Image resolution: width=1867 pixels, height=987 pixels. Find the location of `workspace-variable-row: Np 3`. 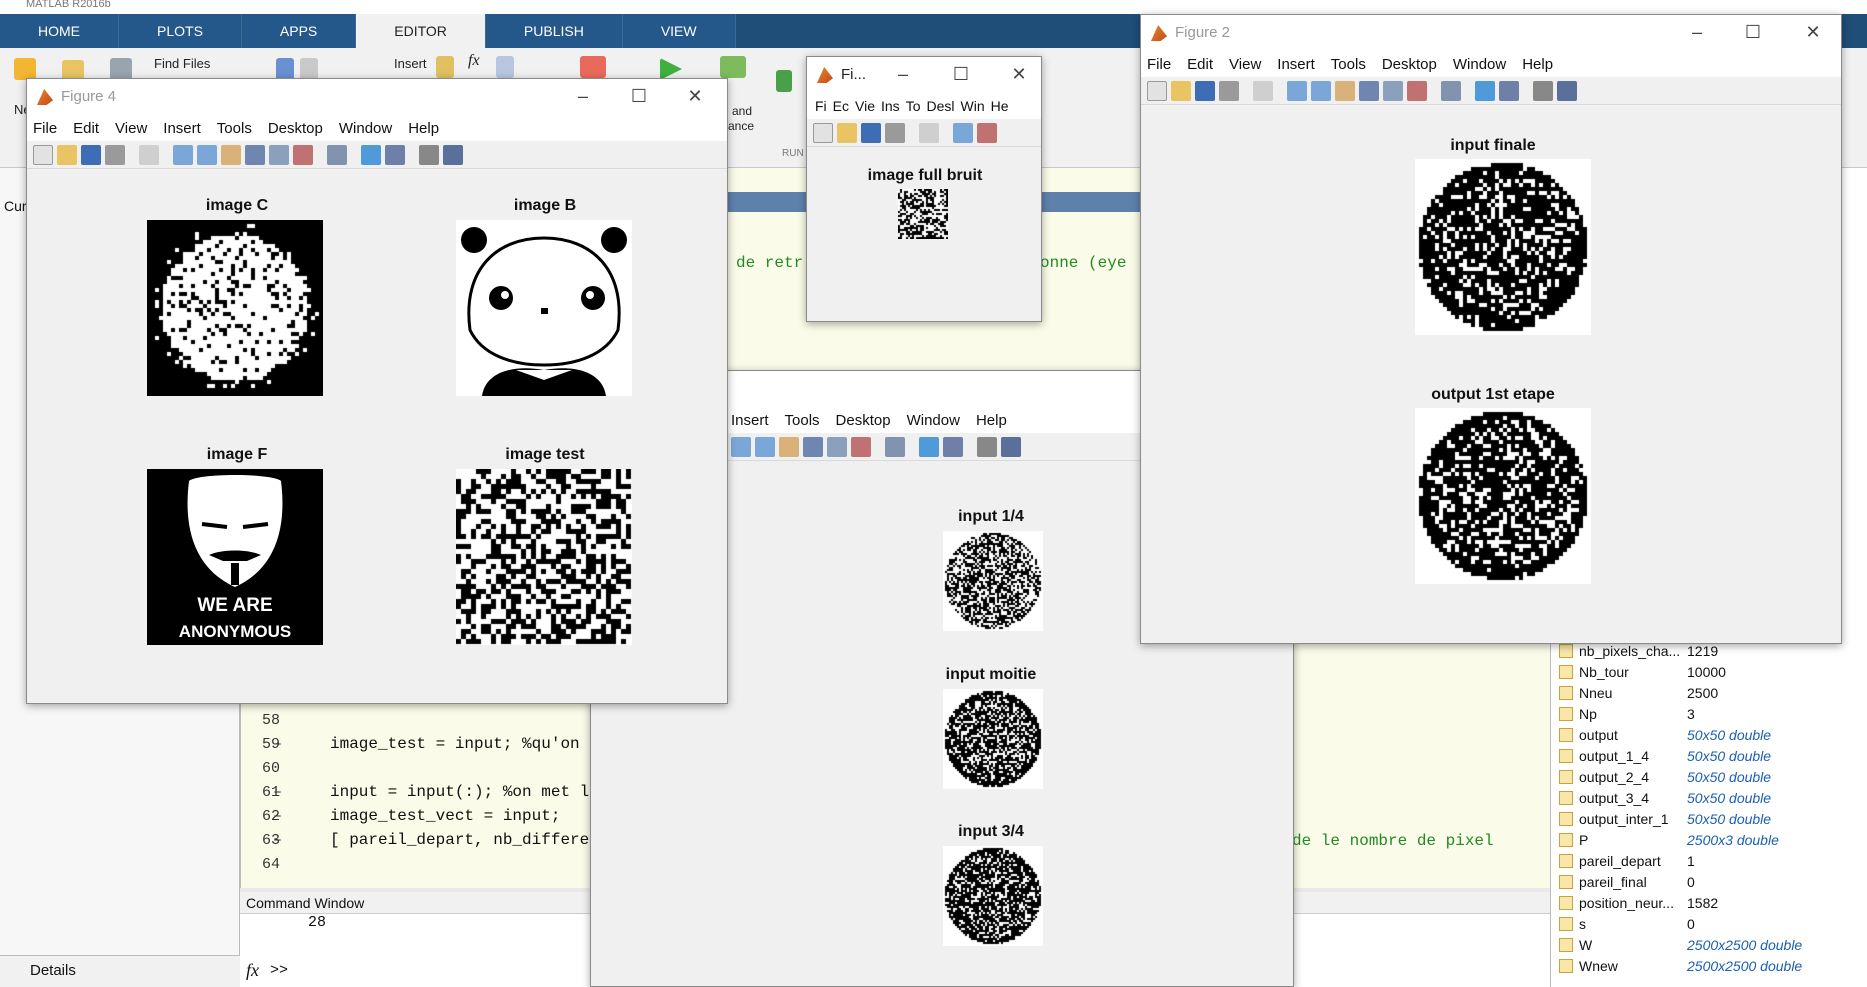

workspace-variable-row: Np 3 is located at coordinates (1709, 713).